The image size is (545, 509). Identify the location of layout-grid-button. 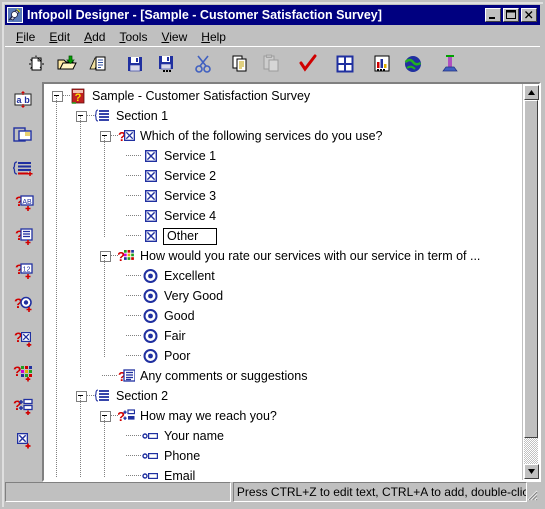
(345, 64).